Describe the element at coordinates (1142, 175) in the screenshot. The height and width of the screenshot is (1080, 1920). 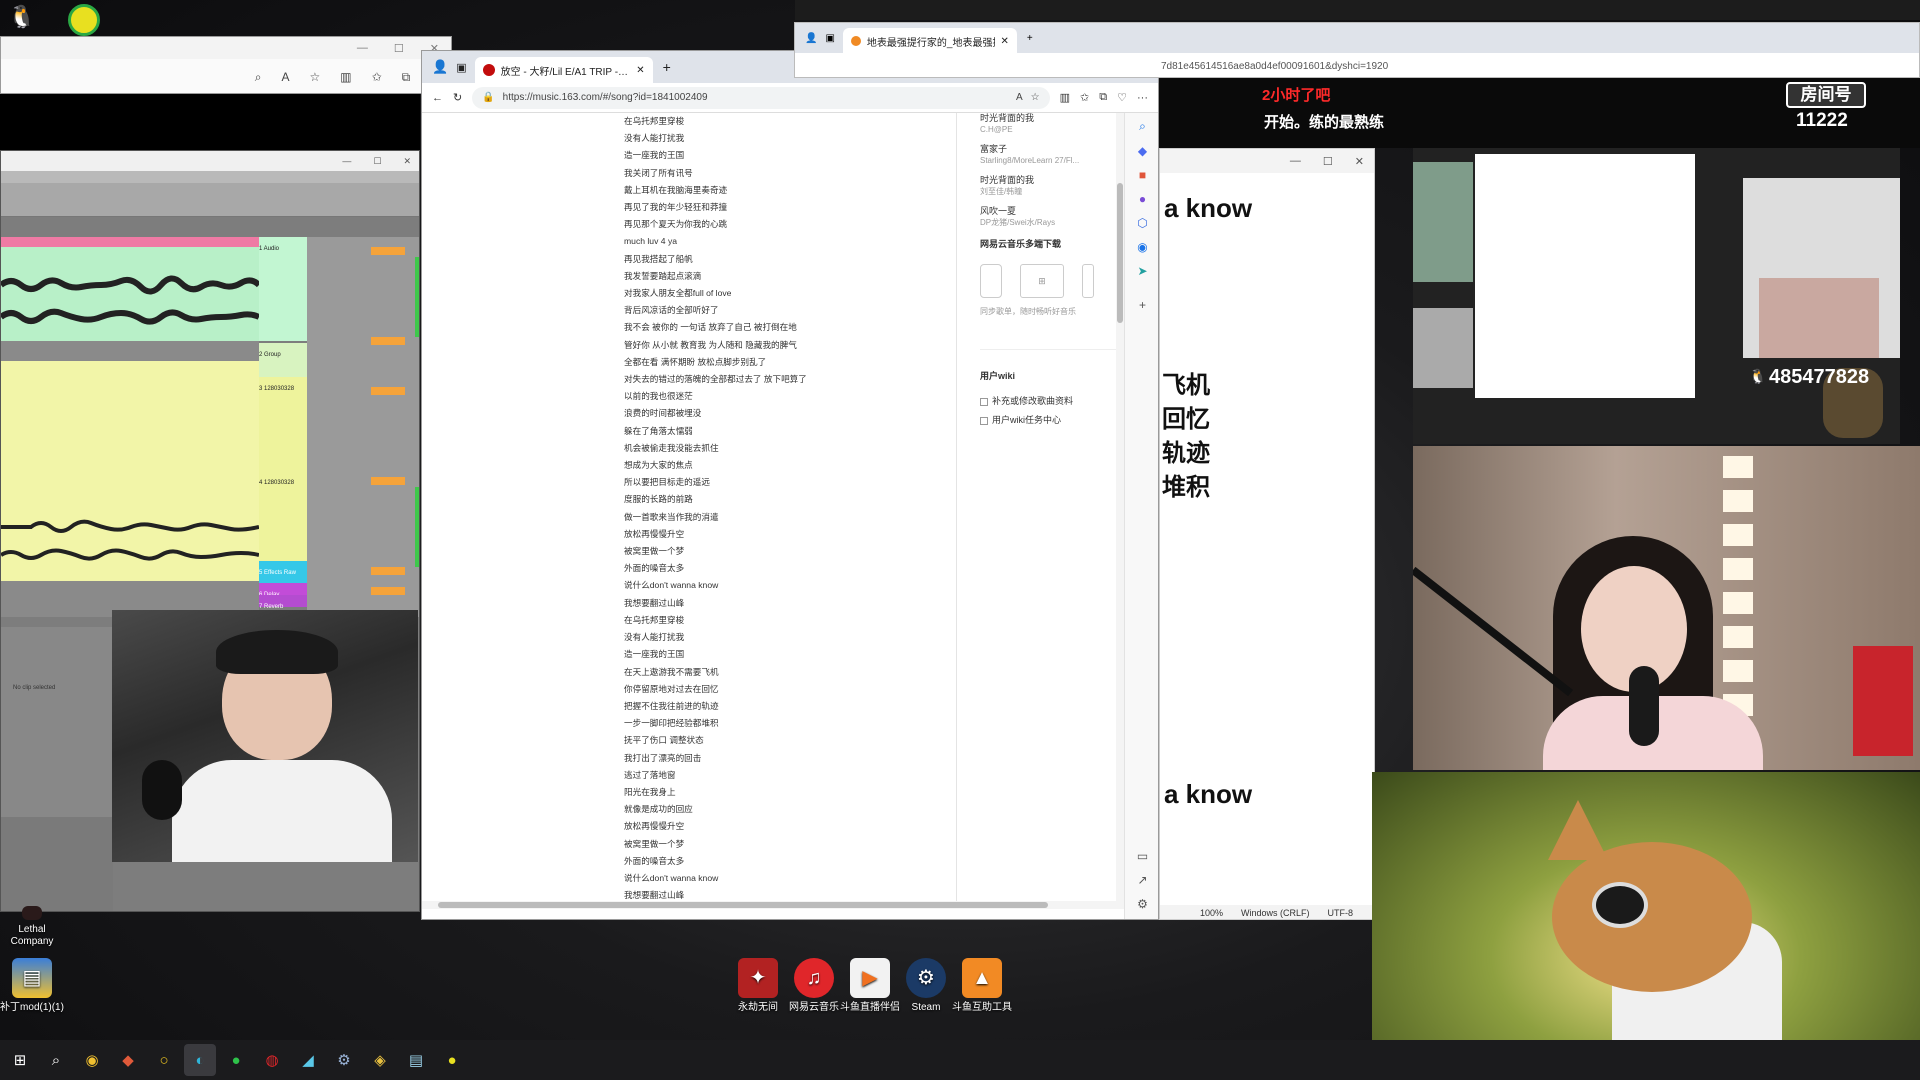
I see `toolbox-icon: ■` at that location.